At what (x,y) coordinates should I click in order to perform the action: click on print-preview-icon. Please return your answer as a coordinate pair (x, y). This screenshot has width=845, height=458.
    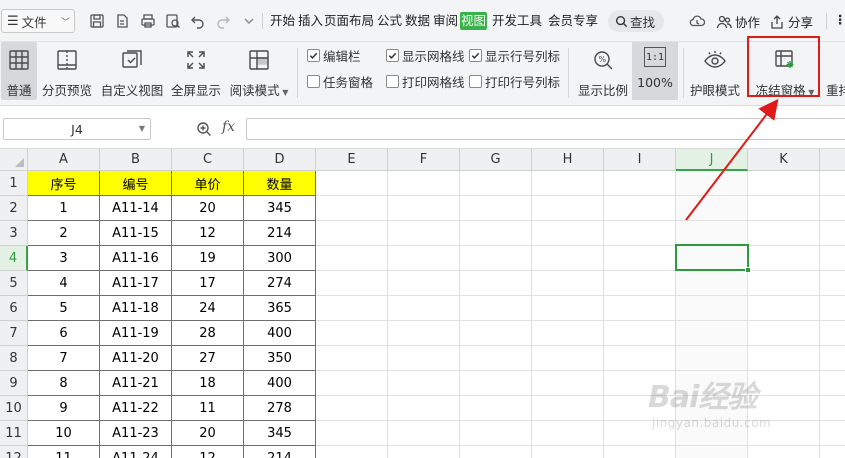
    Looking at the image, I should click on (173, 21).